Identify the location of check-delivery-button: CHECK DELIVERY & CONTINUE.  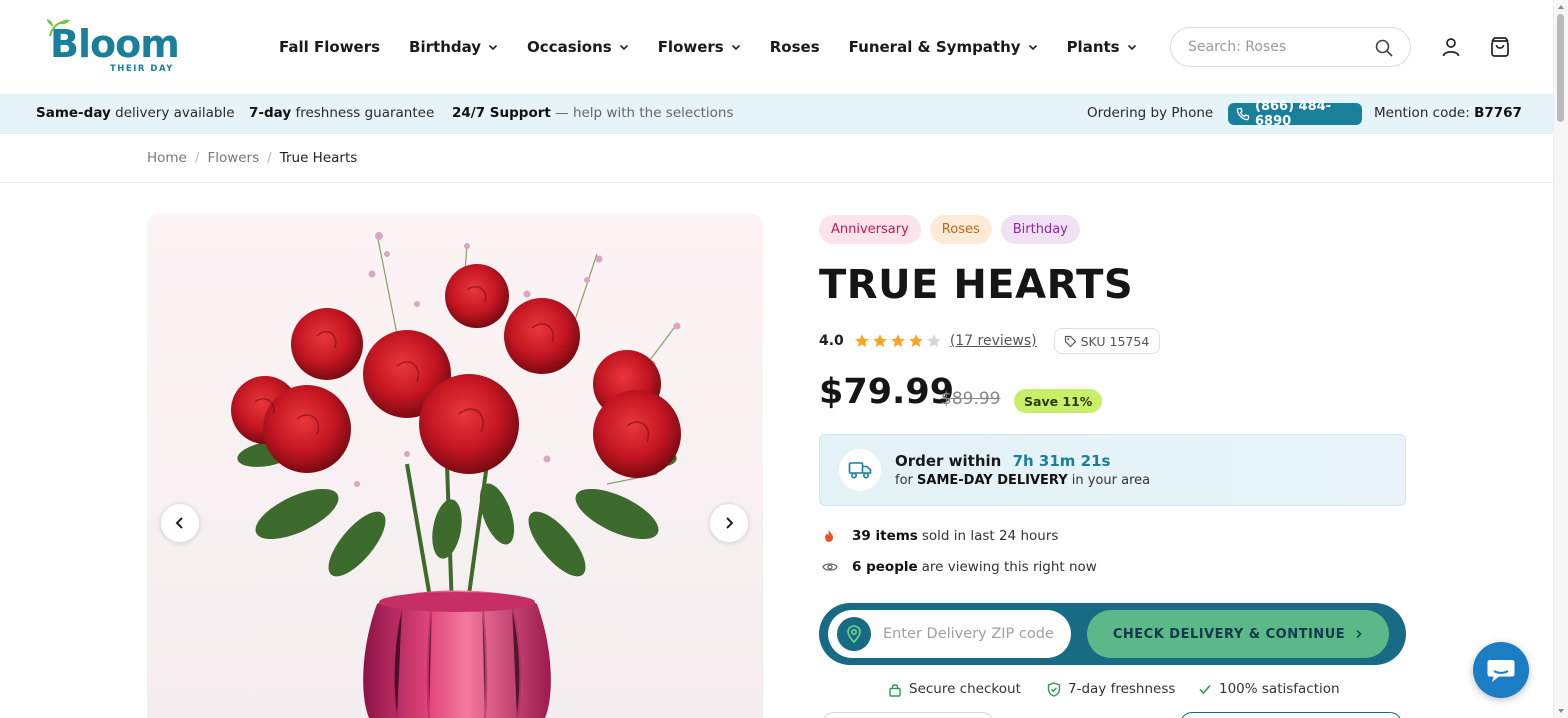
(1238, 634).